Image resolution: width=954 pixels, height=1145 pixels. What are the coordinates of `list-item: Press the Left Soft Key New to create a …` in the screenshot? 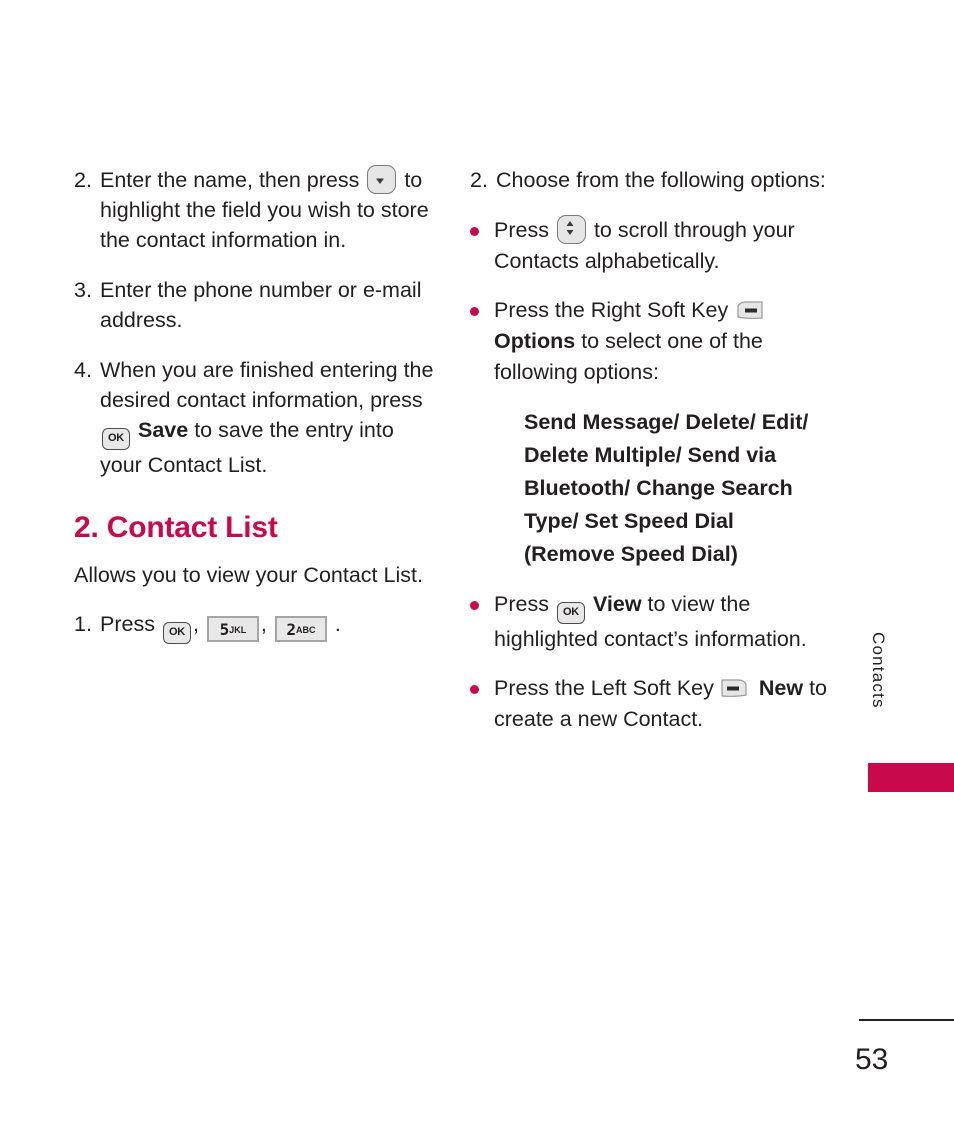 It's located at (650, 704).